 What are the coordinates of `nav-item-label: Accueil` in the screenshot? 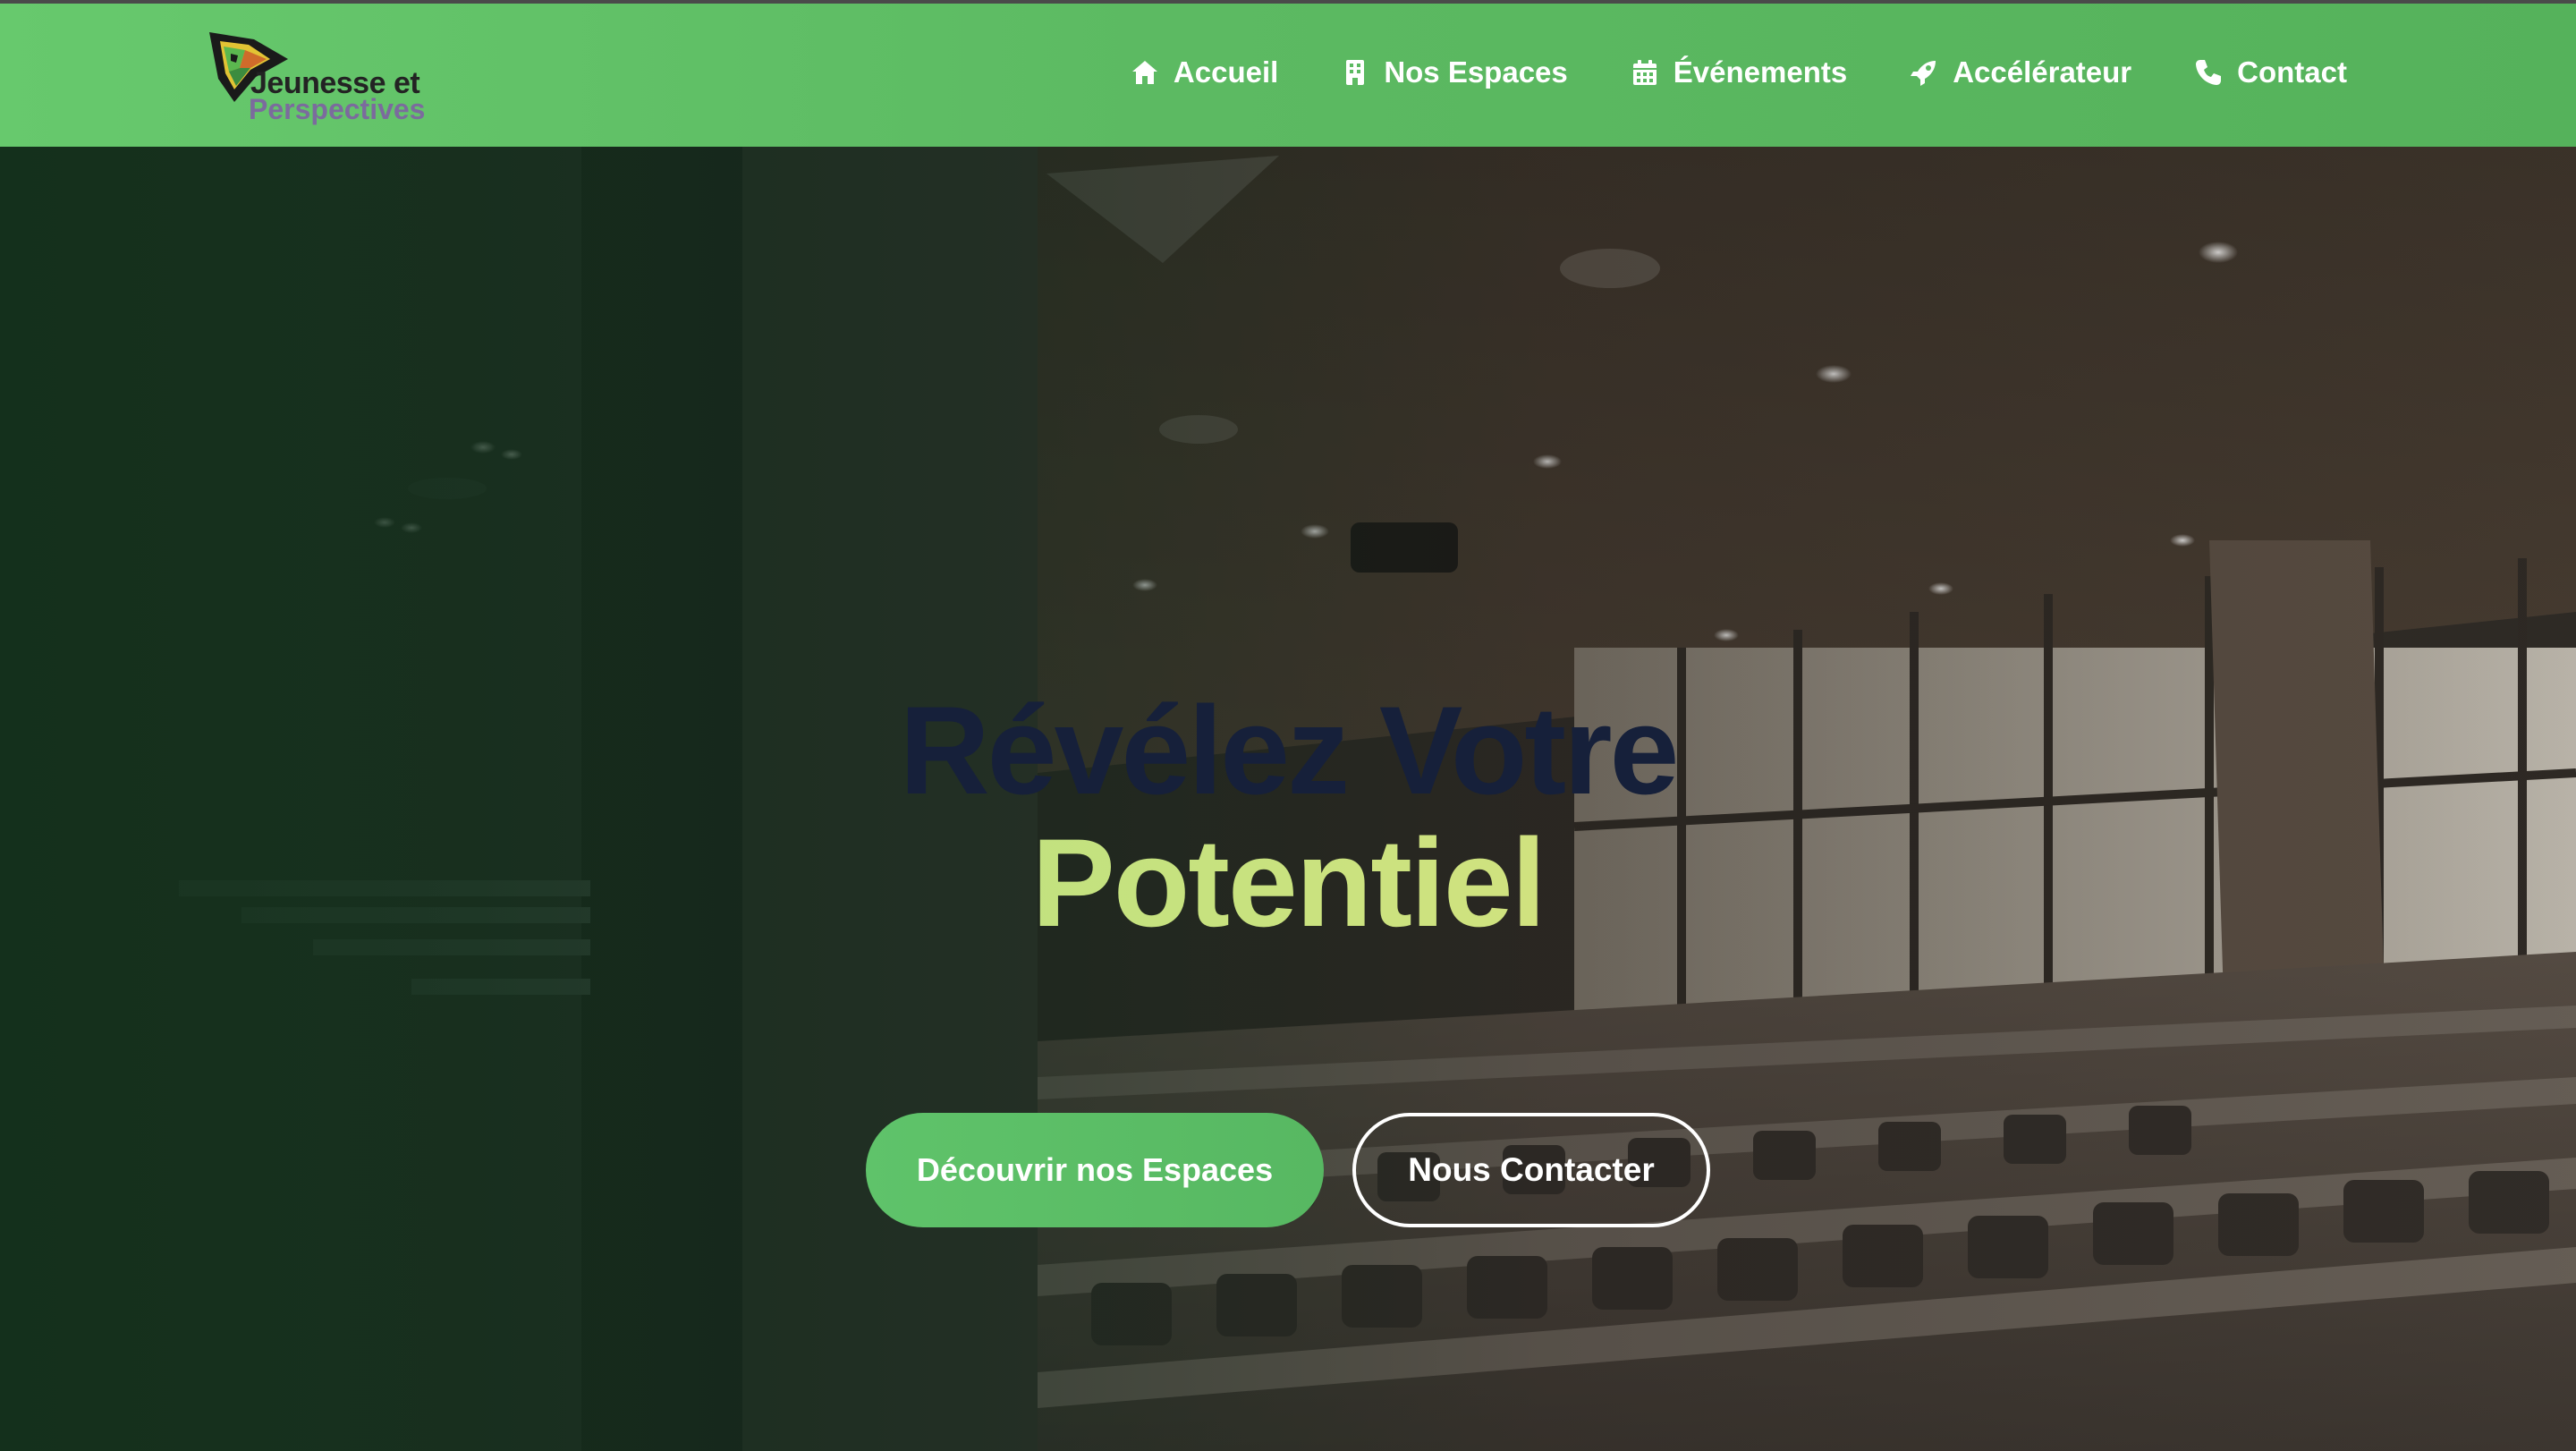 It's located at (1226, 72).